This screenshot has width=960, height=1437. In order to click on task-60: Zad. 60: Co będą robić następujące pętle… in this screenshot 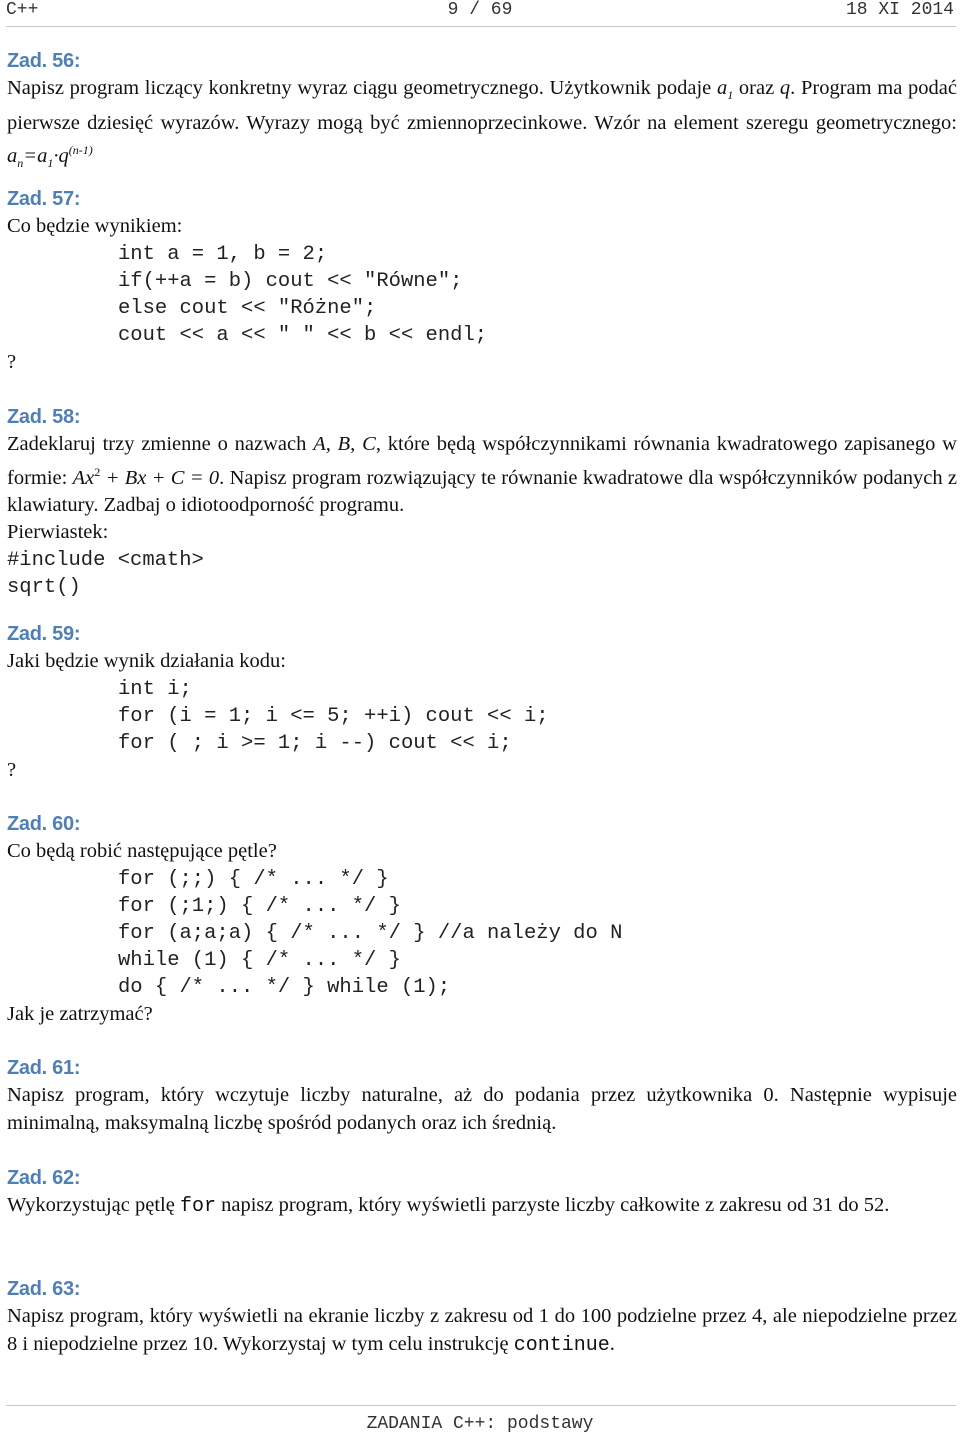, I will do `click(482, 919)`.